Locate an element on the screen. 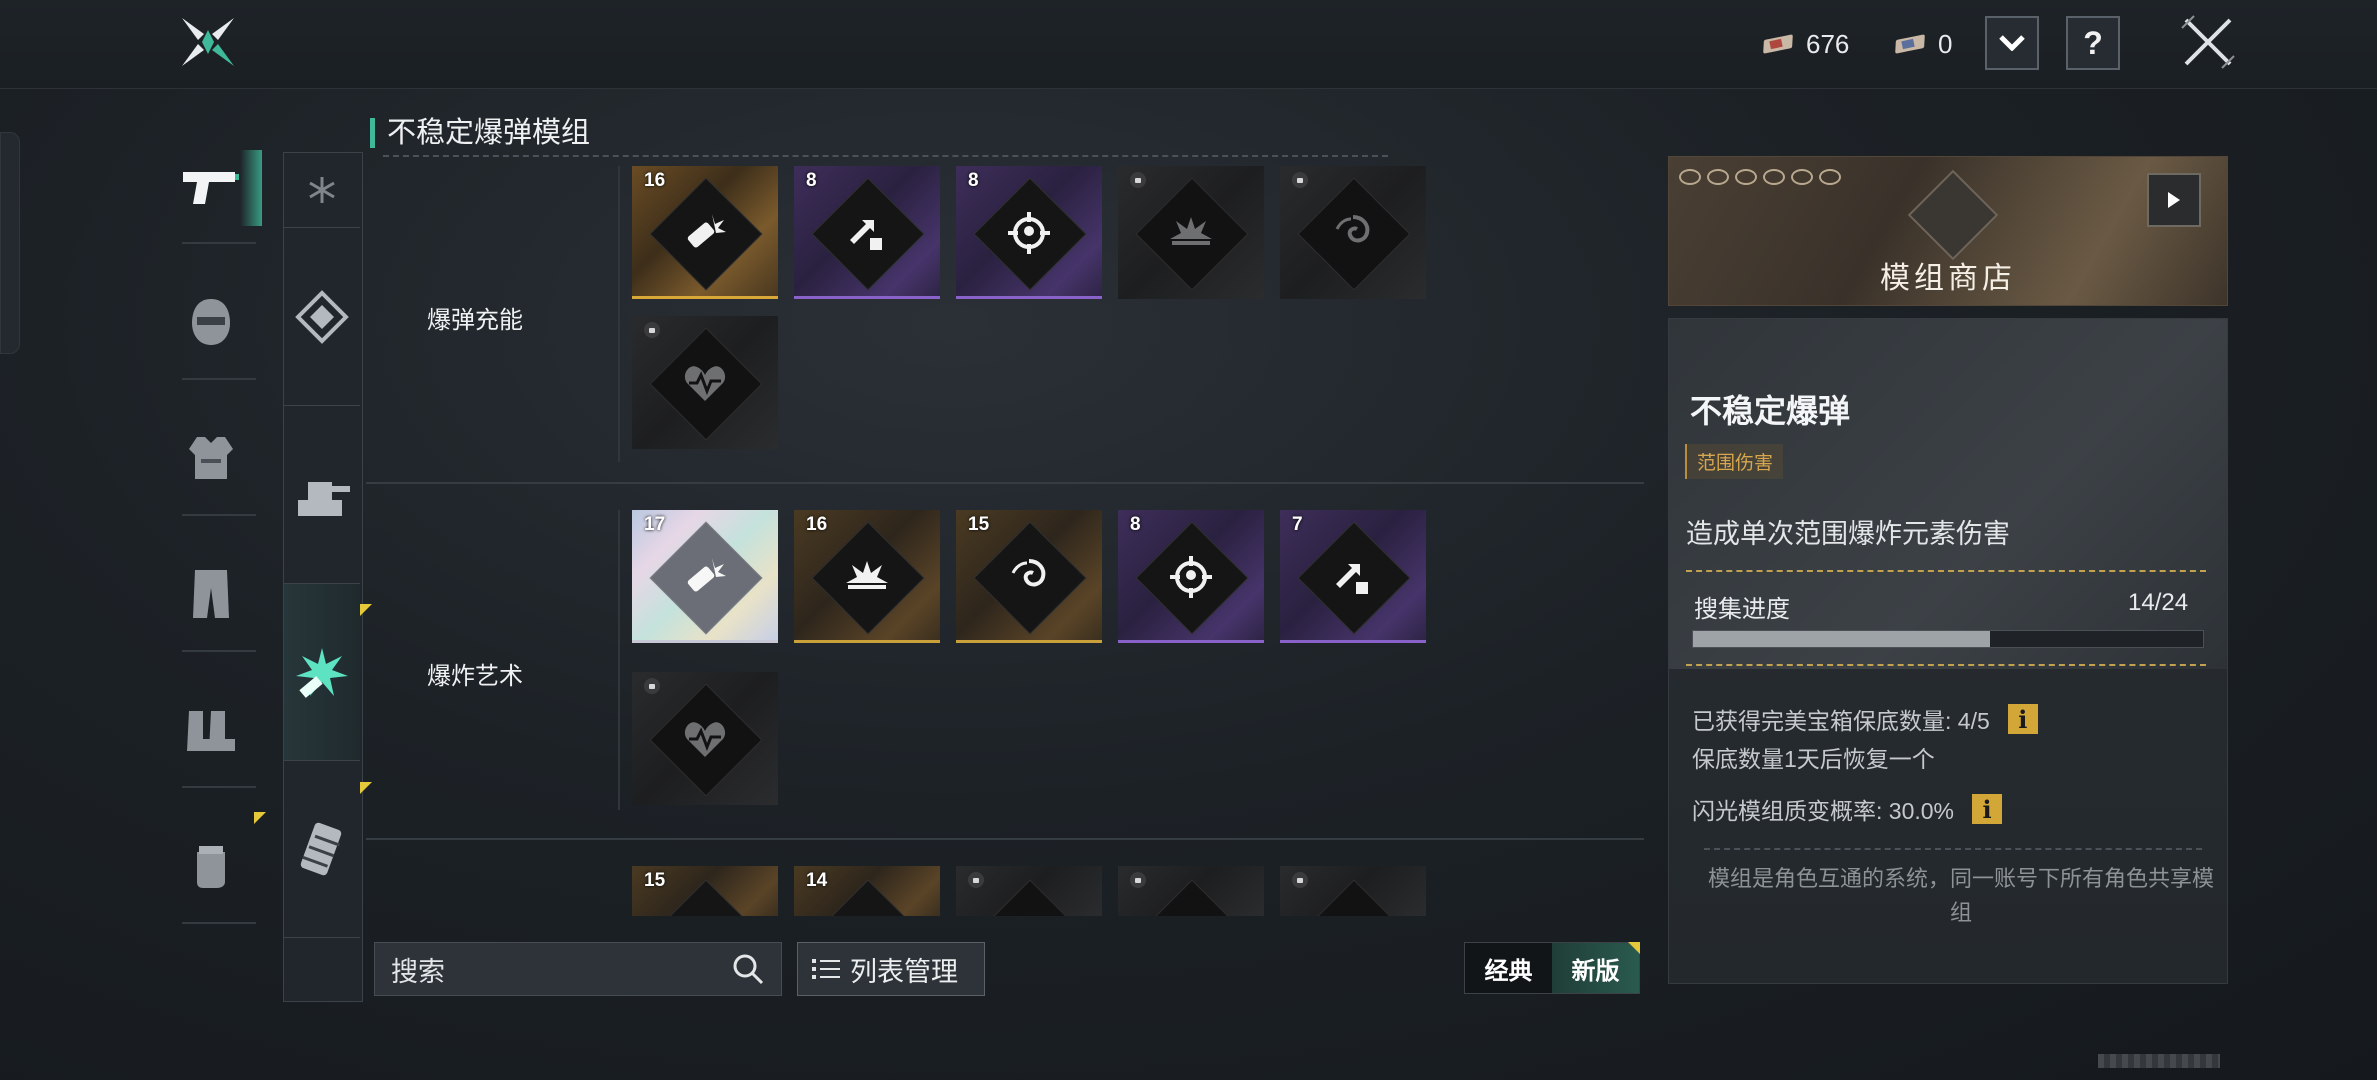  module-name: 不稳定爆弹 is located at coordinates (1770, 411).